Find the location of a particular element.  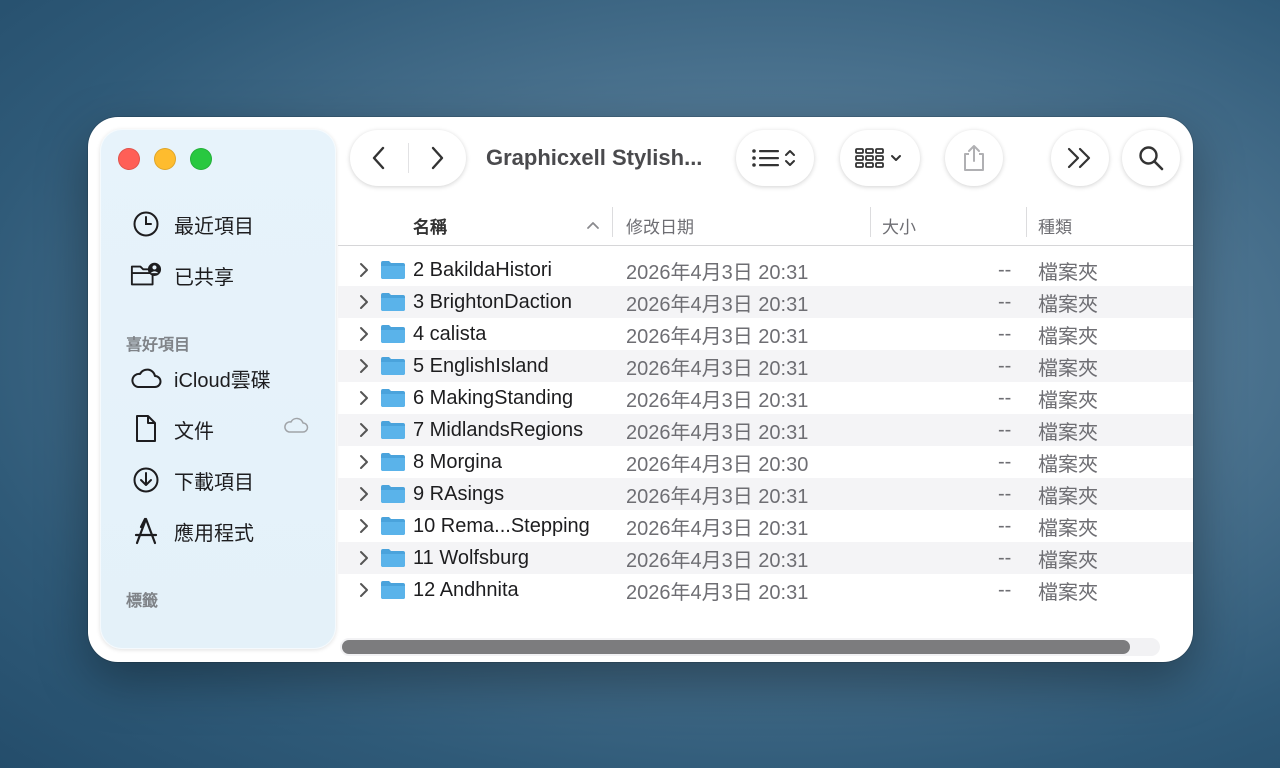

table-row: 6 MakingStanding 2026年4月3日 20:31 -- 檔案夾 is located at coordinates (765, 398).